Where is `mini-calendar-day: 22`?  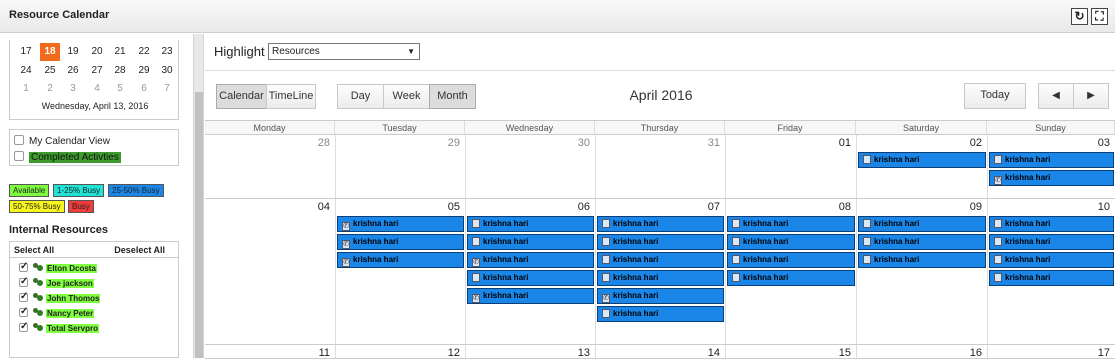
mini-calendar-day: 22 is located at coordinates (144, 52).